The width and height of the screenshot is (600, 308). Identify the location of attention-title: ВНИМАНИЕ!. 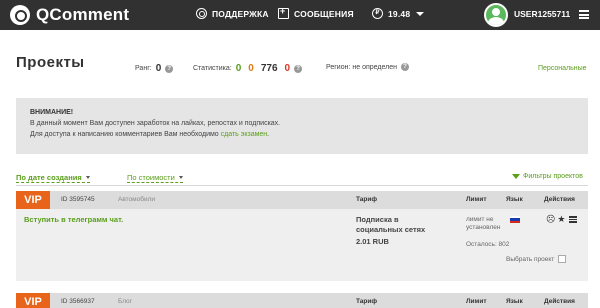
(52, 112).